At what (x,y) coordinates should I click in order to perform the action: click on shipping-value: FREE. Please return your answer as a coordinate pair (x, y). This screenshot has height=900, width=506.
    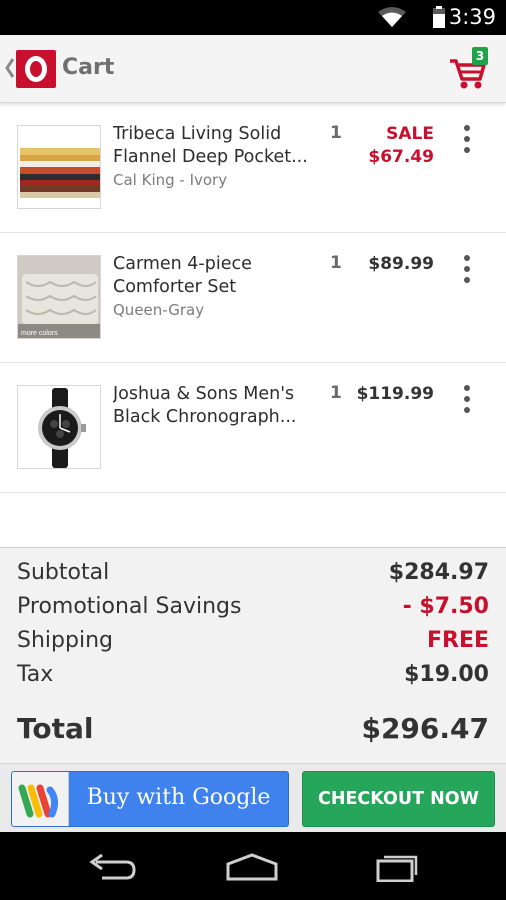
    Looking at the image, I should click on (457, 640).